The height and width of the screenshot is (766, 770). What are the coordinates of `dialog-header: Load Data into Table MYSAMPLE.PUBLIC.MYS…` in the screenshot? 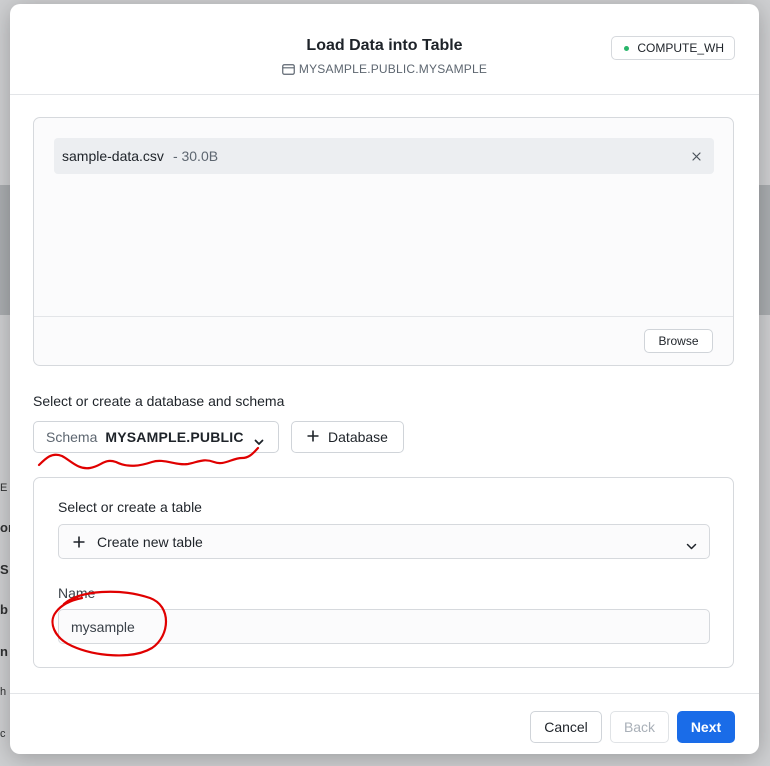 It's located at (384, 49).